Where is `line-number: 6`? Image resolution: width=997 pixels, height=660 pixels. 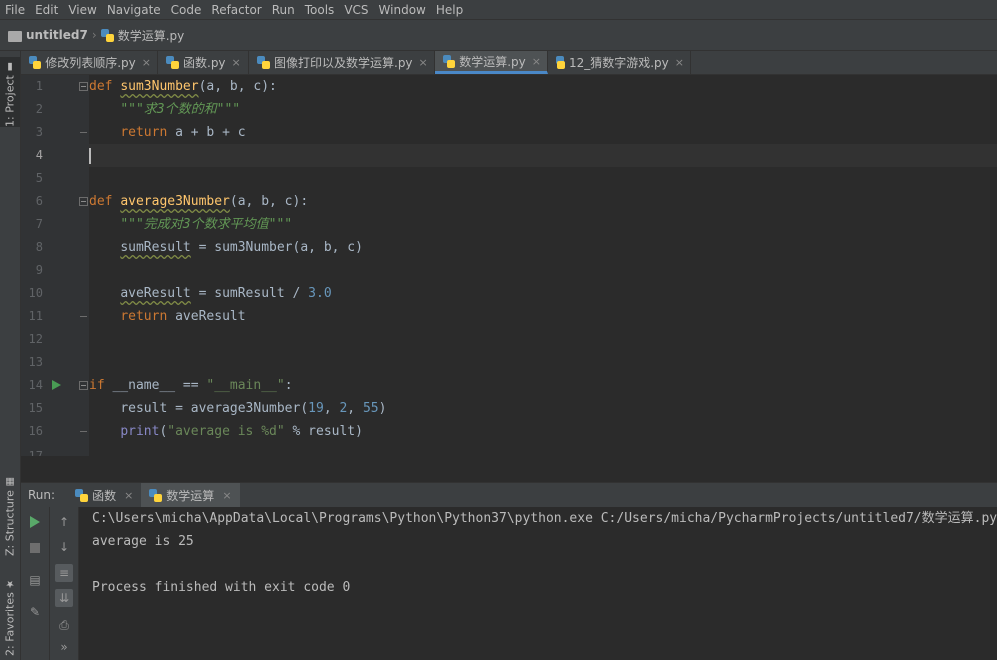 line-number: 6 is located at coordinates (39, 201).